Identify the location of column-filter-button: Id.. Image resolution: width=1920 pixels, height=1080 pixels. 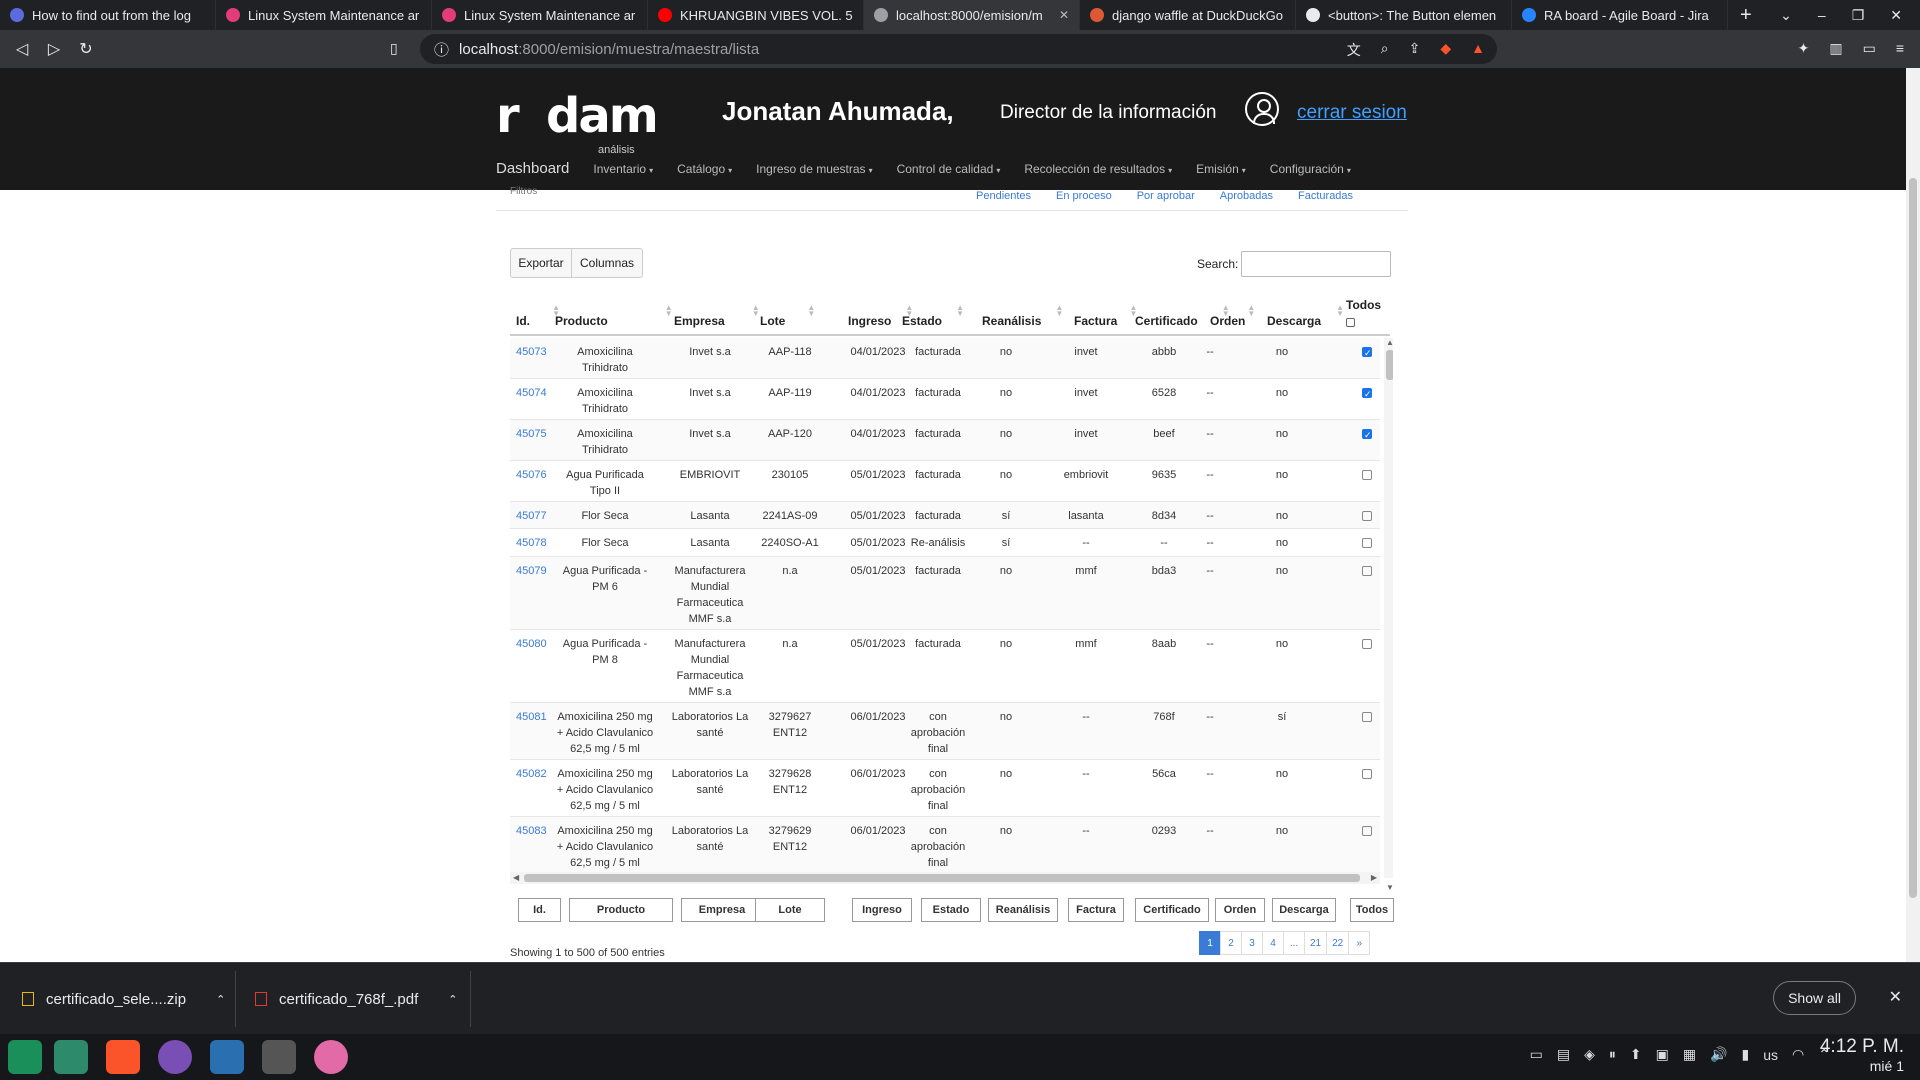
(539, 910).